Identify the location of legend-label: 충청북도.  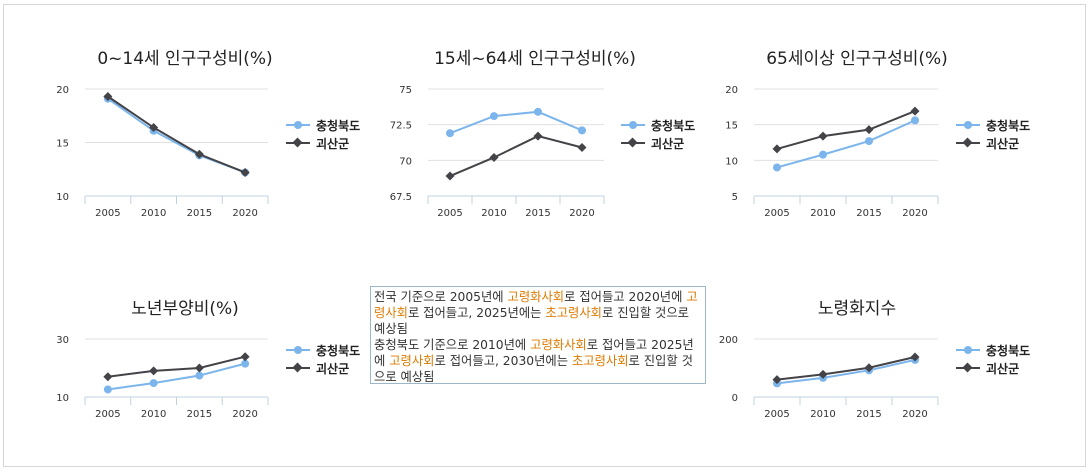
(1008, 350).